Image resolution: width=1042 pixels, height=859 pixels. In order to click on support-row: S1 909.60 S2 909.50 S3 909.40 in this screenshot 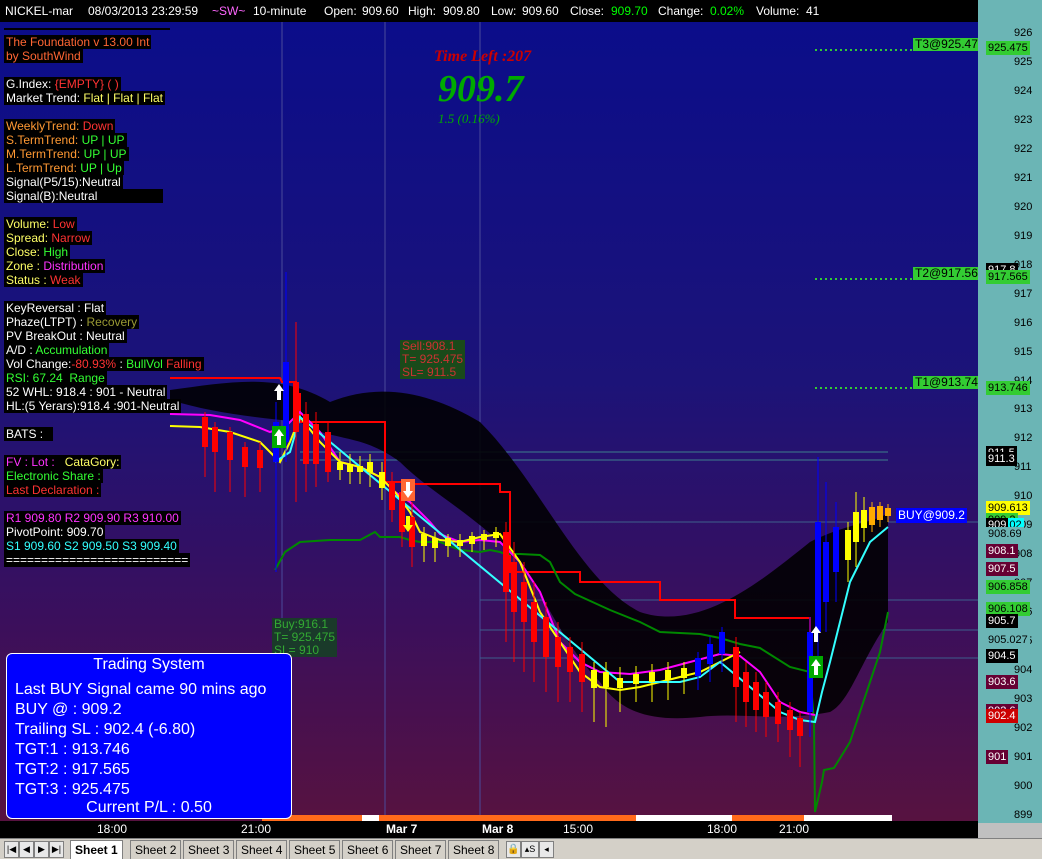, I will do `click(91, 546)`.